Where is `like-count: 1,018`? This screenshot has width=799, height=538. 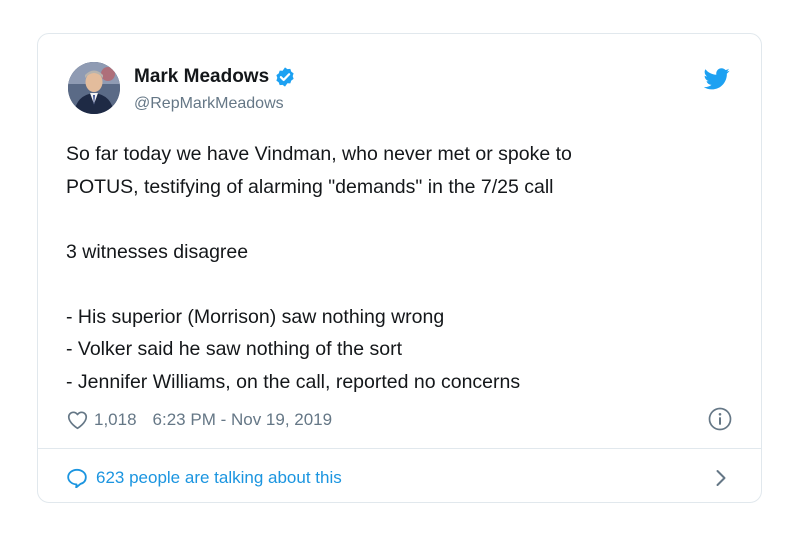
like-count: 1,018 is located at coordinates (115, 420).